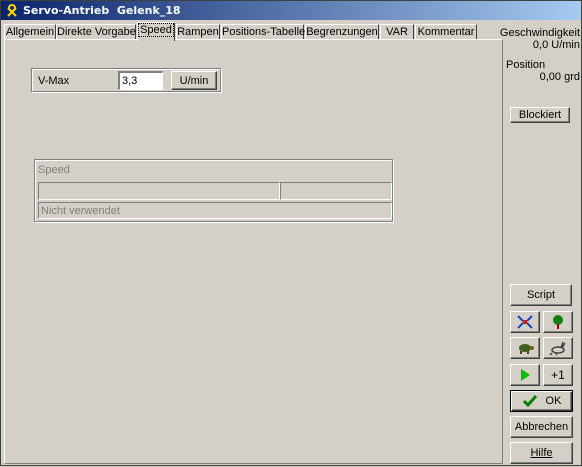 This screenshot has width=582, height=467. I want to click on tab-begrenzungen: Begrenzungen, so click(342, 31).